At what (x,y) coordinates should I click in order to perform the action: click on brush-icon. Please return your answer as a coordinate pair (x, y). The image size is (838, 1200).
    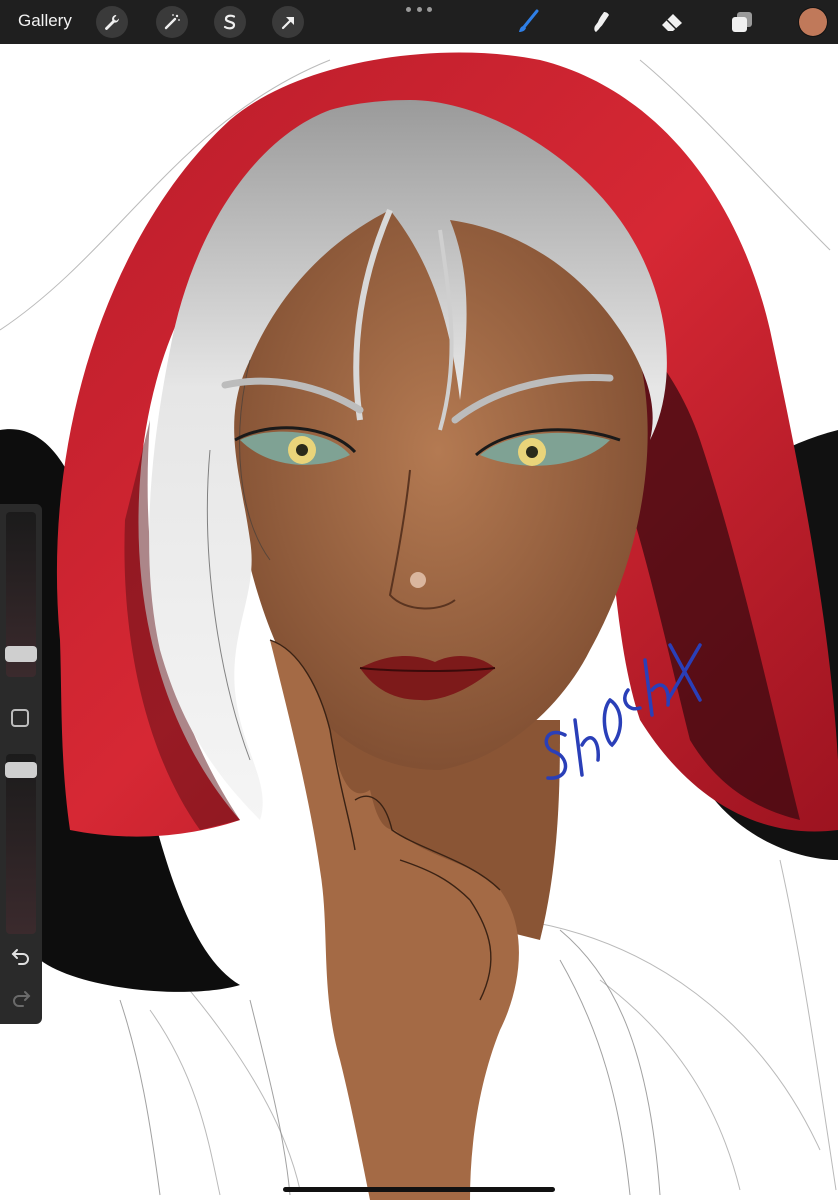
    Looking at the image, I should click on (529, 20).